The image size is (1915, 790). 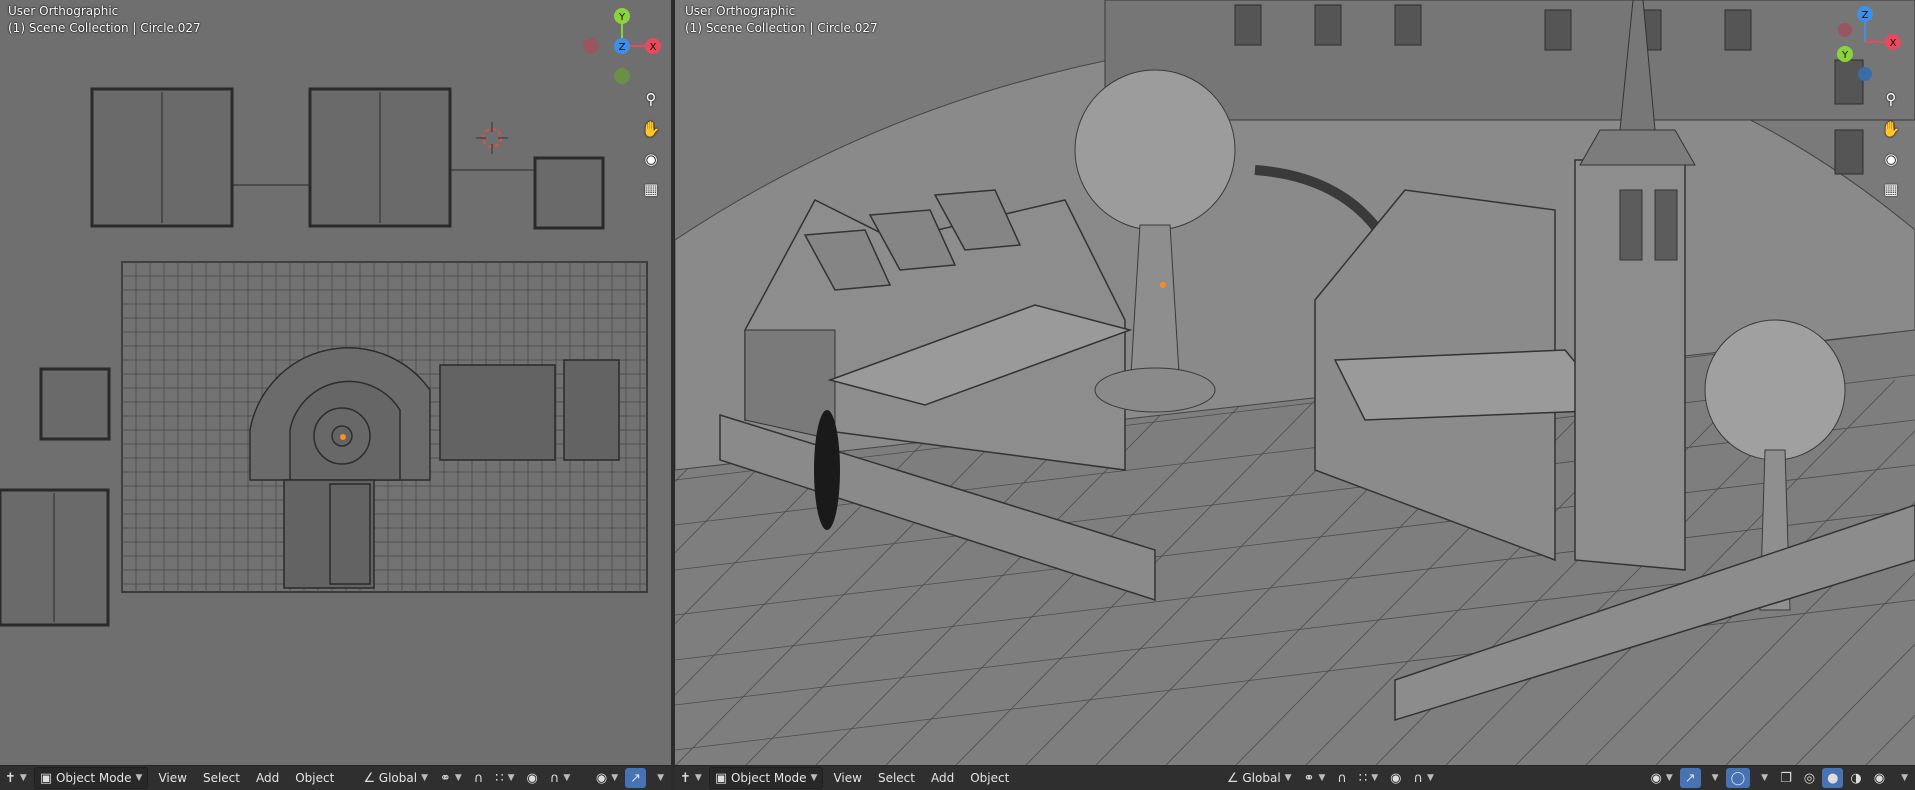 I want to click on transform-orientation-label: Global, so click(x=1261, y=778).